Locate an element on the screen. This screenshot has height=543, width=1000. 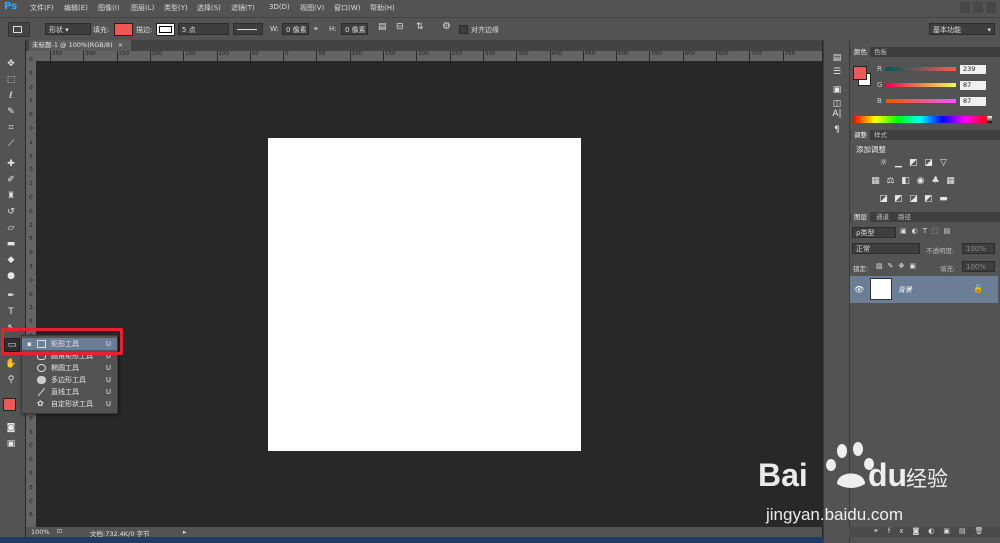
stroke-type-select is located at coordinates (248, 29).